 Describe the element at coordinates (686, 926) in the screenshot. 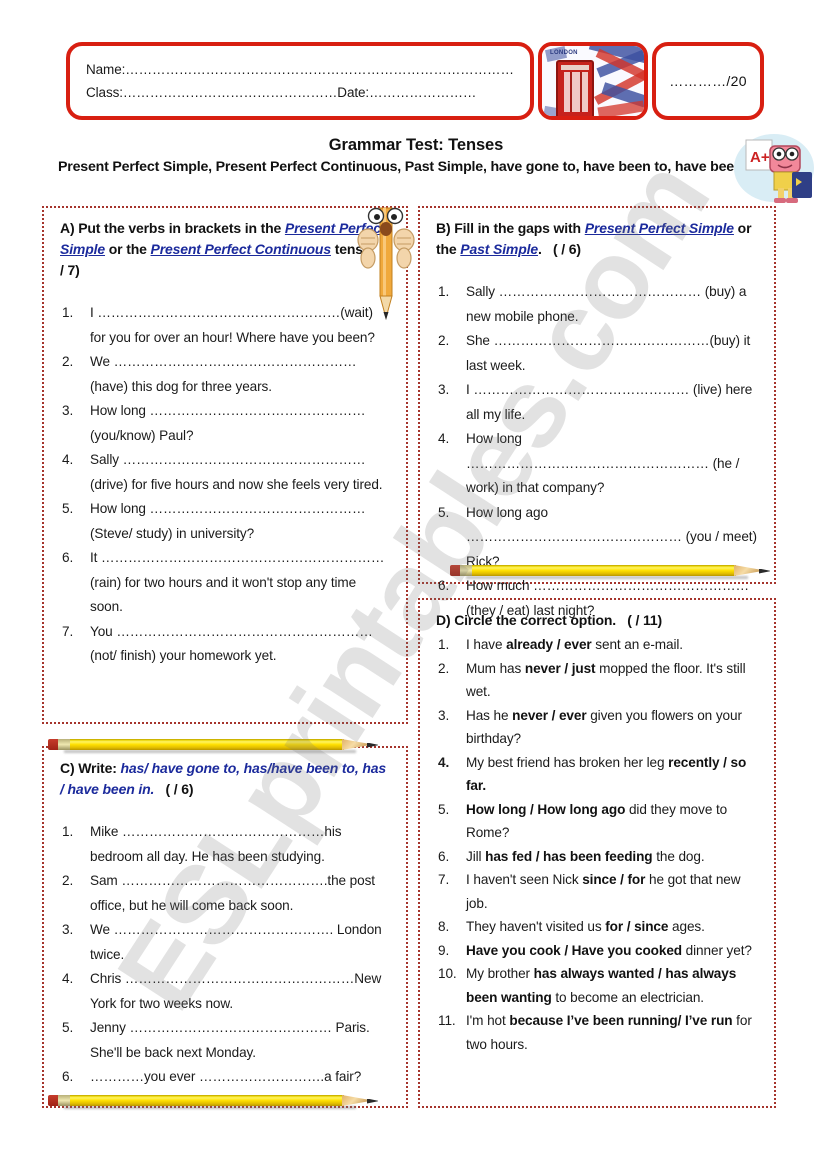

I see `question-text: ages.` at that location.